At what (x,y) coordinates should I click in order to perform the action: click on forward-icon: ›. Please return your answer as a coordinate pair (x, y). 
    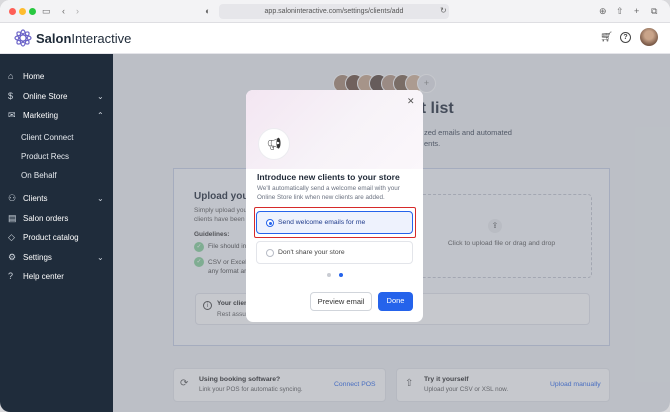
    Looking at the image, I should click on (77, 11).